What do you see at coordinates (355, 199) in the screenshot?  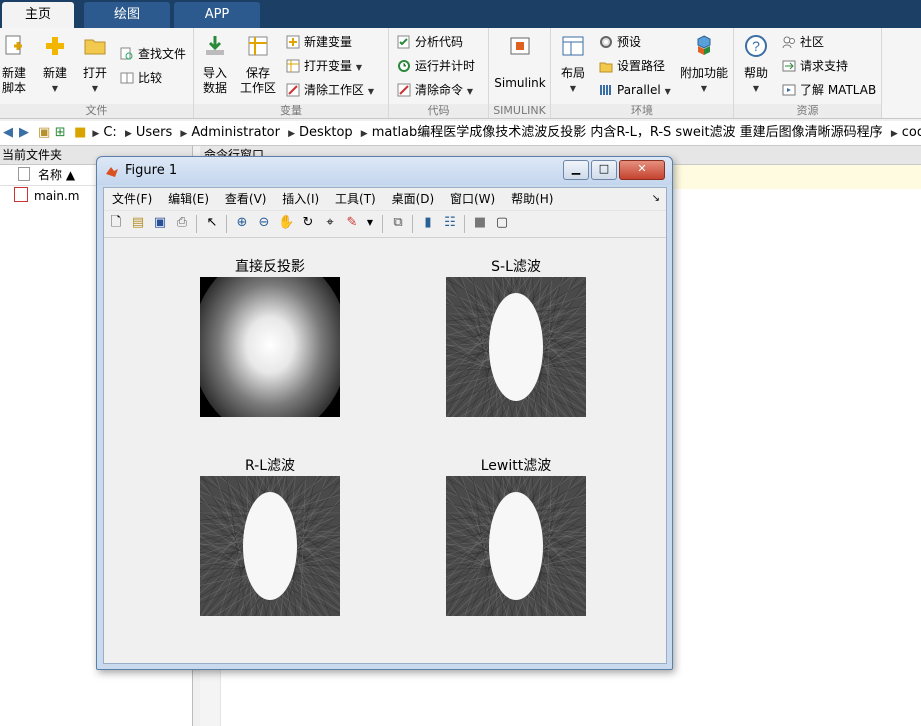 I see `menu-tools: 工具(T)` at bounding box center [355, 199].